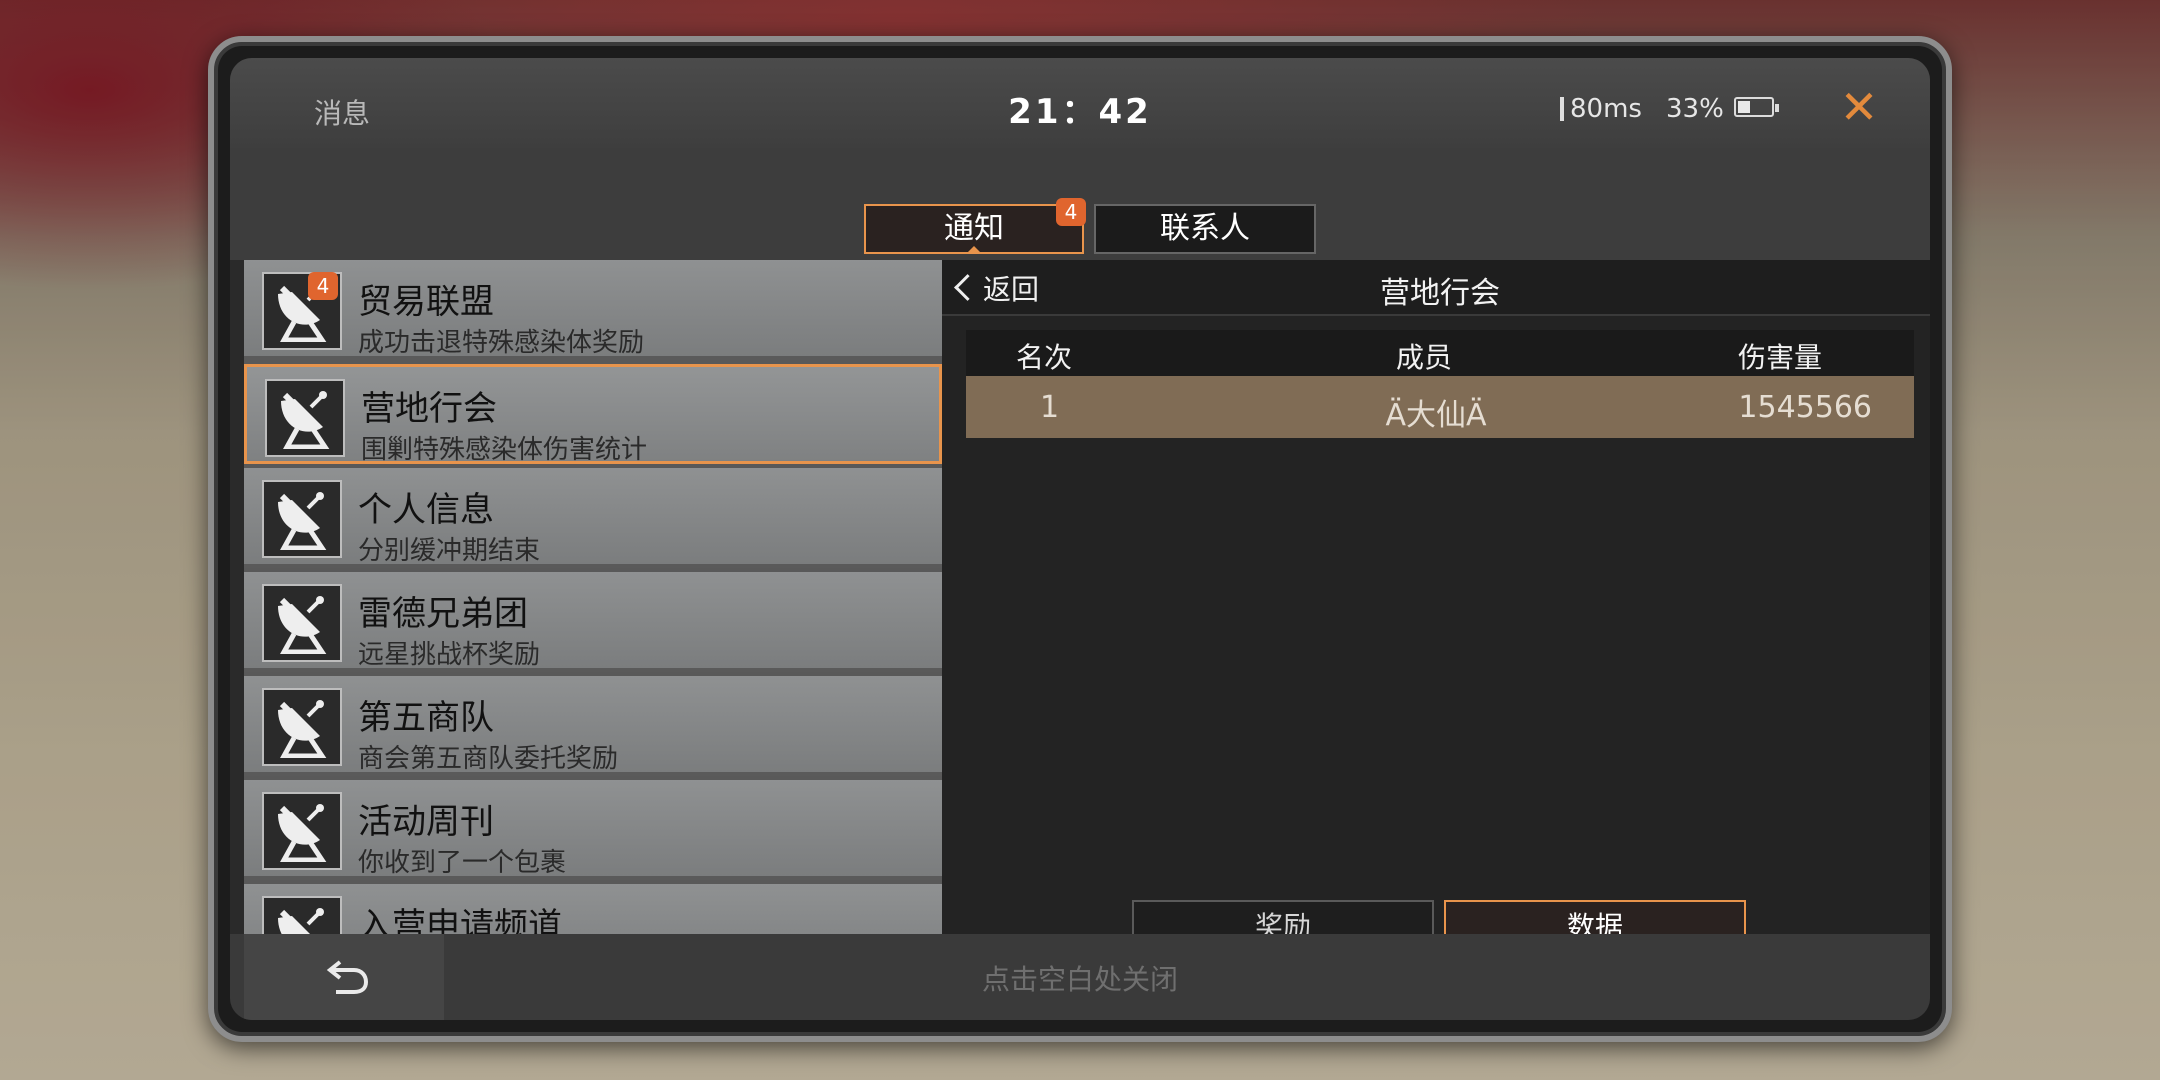 This screenshot has height=1080, width=2160. Describe the element at coordinates (1562, 109) in the screenshot. I see `signal-icon` at that location.